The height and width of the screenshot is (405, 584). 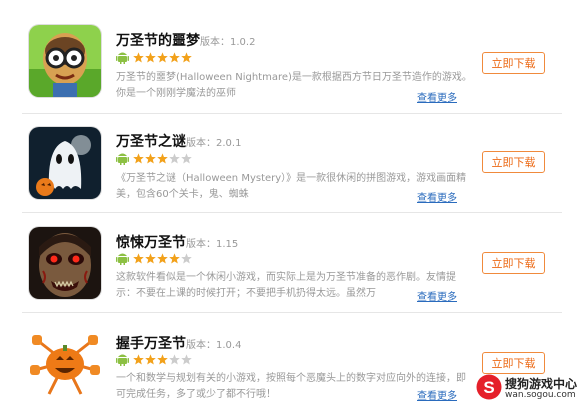 What do you see at coordinates (65, 362) in the screenshot?
I see `pumpkin-icon` at bounding box center [65, 362].